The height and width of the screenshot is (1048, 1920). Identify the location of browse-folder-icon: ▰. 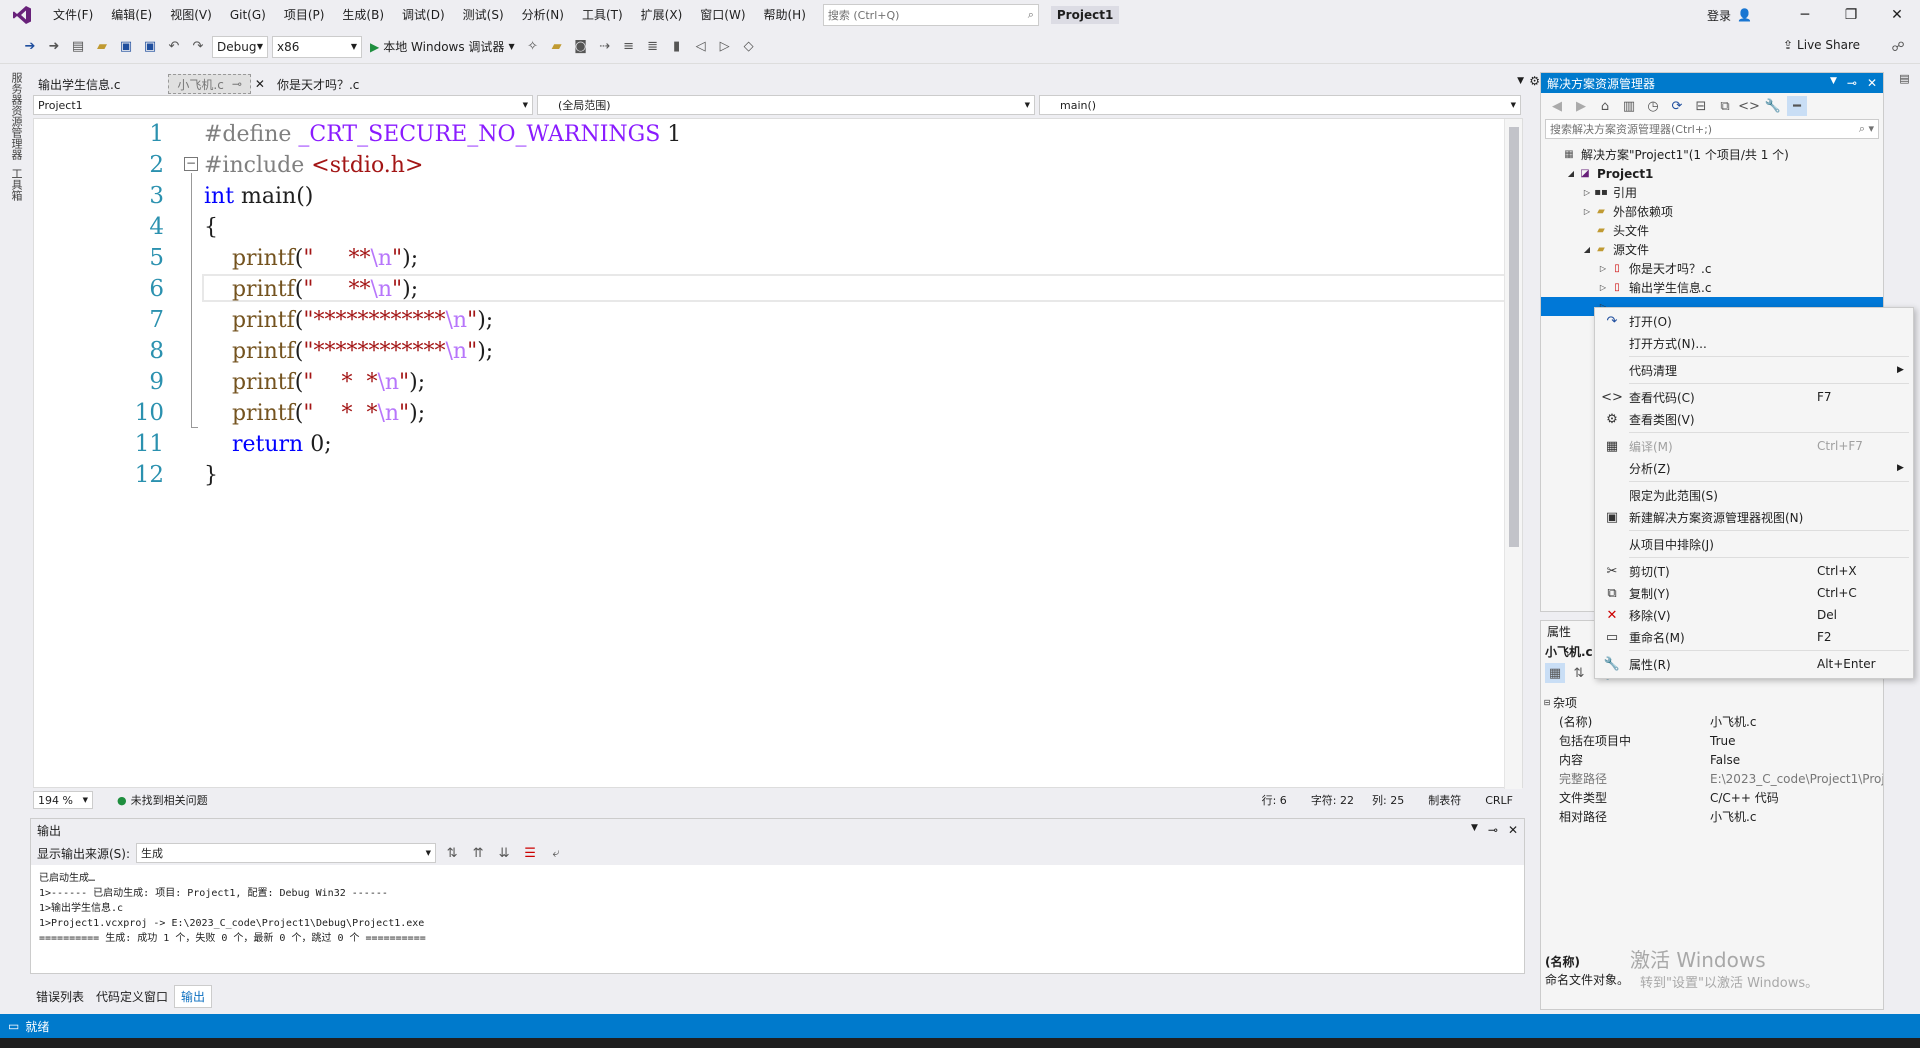
(557, 47).